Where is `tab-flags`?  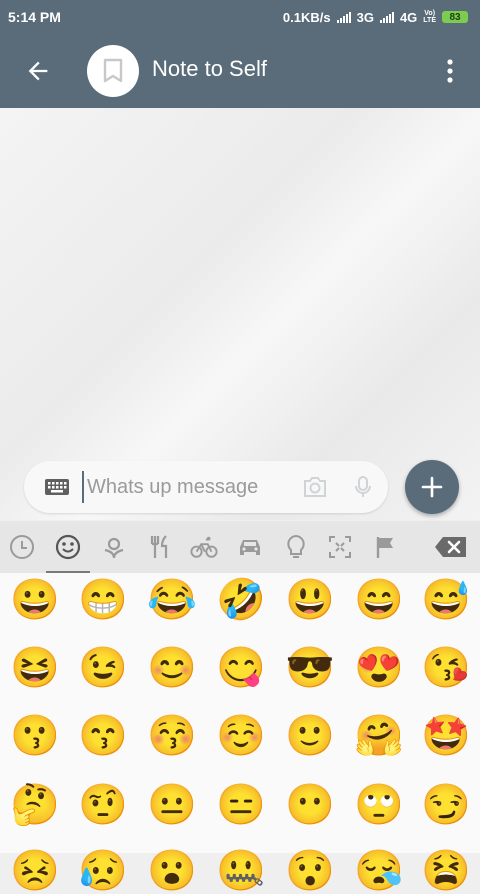
tab-flags is located at coordinates (386, 547).